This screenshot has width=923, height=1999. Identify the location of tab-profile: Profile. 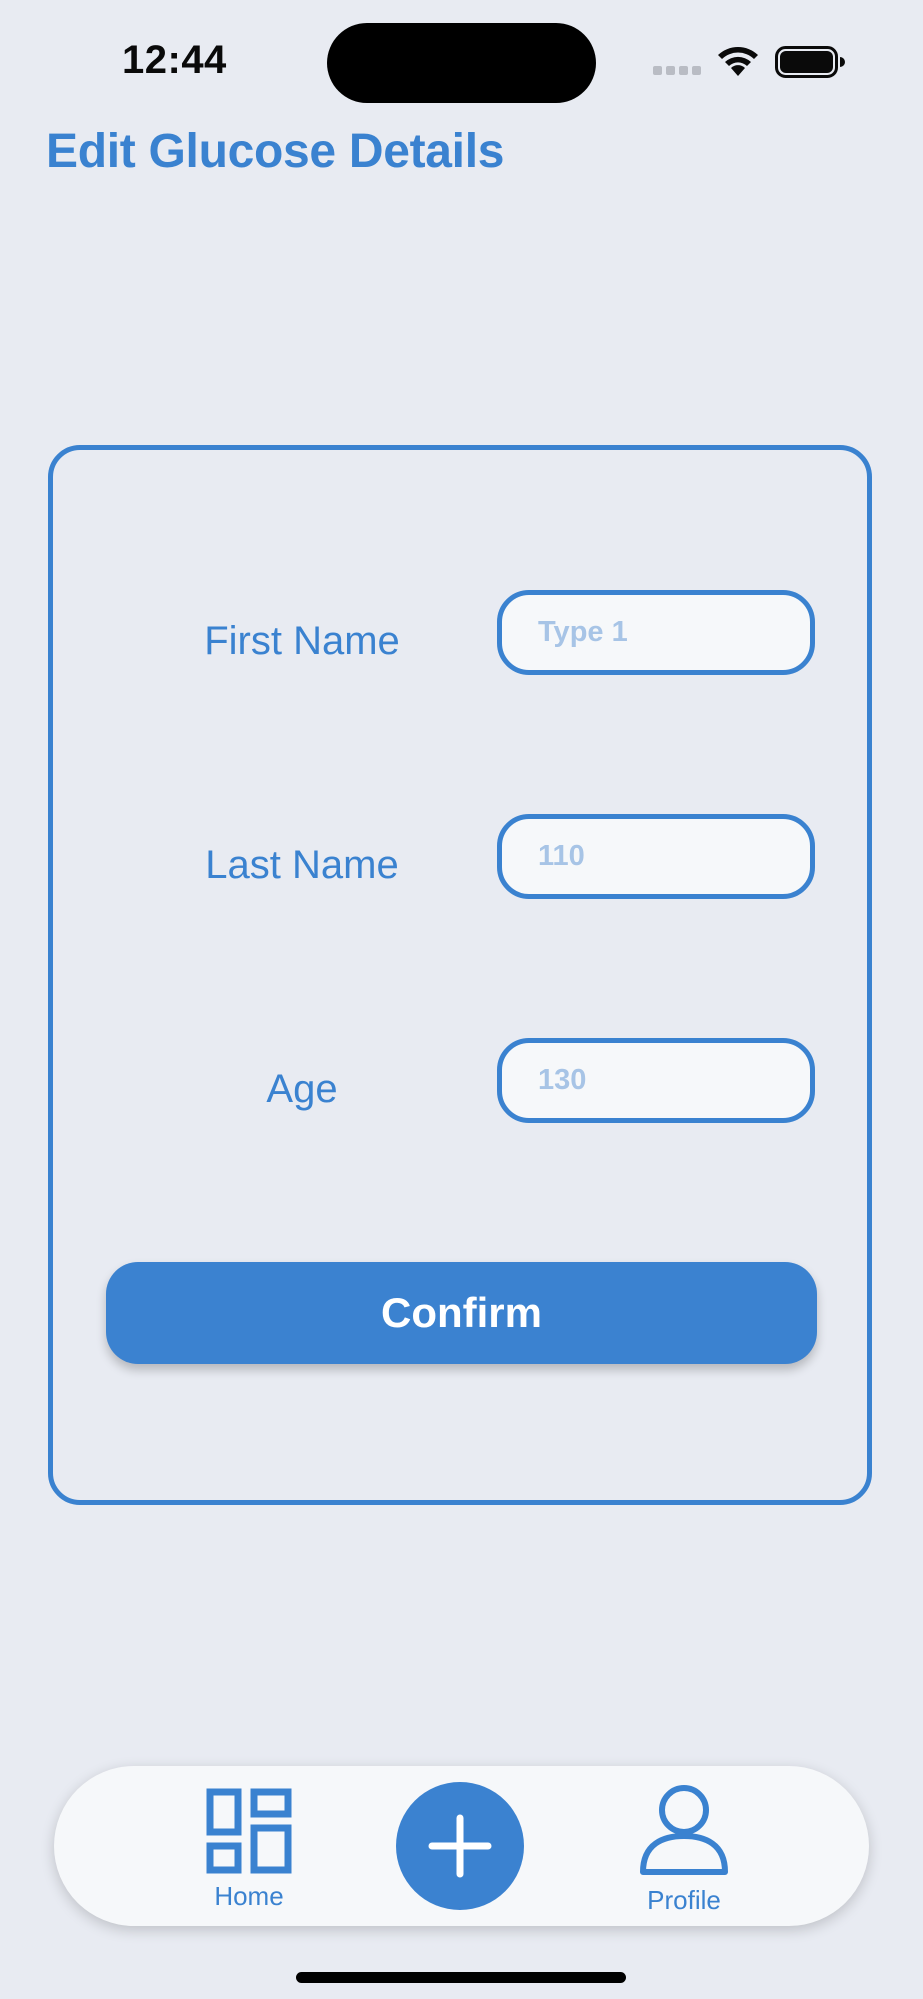
(684, 1850).